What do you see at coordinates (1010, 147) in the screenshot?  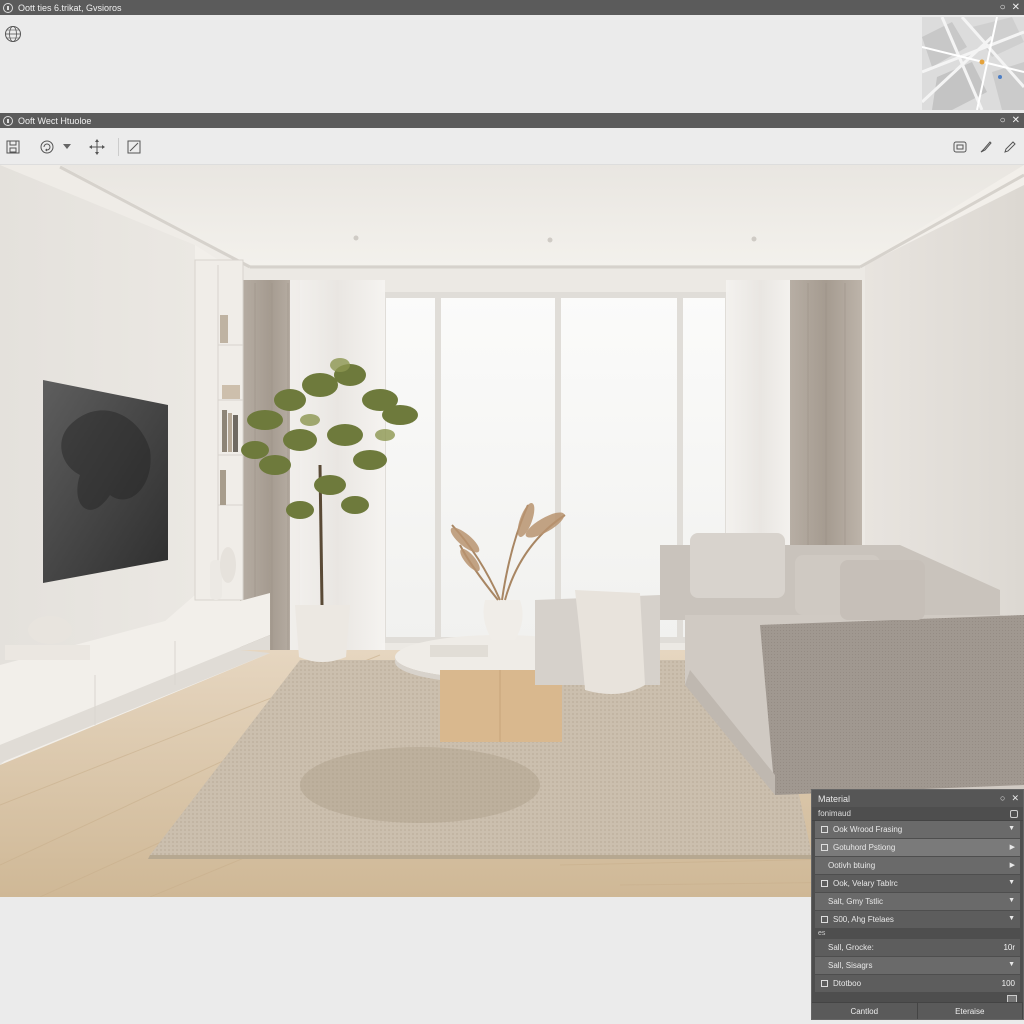 I see `pencil-icon` at bounding box center [1010, 147].